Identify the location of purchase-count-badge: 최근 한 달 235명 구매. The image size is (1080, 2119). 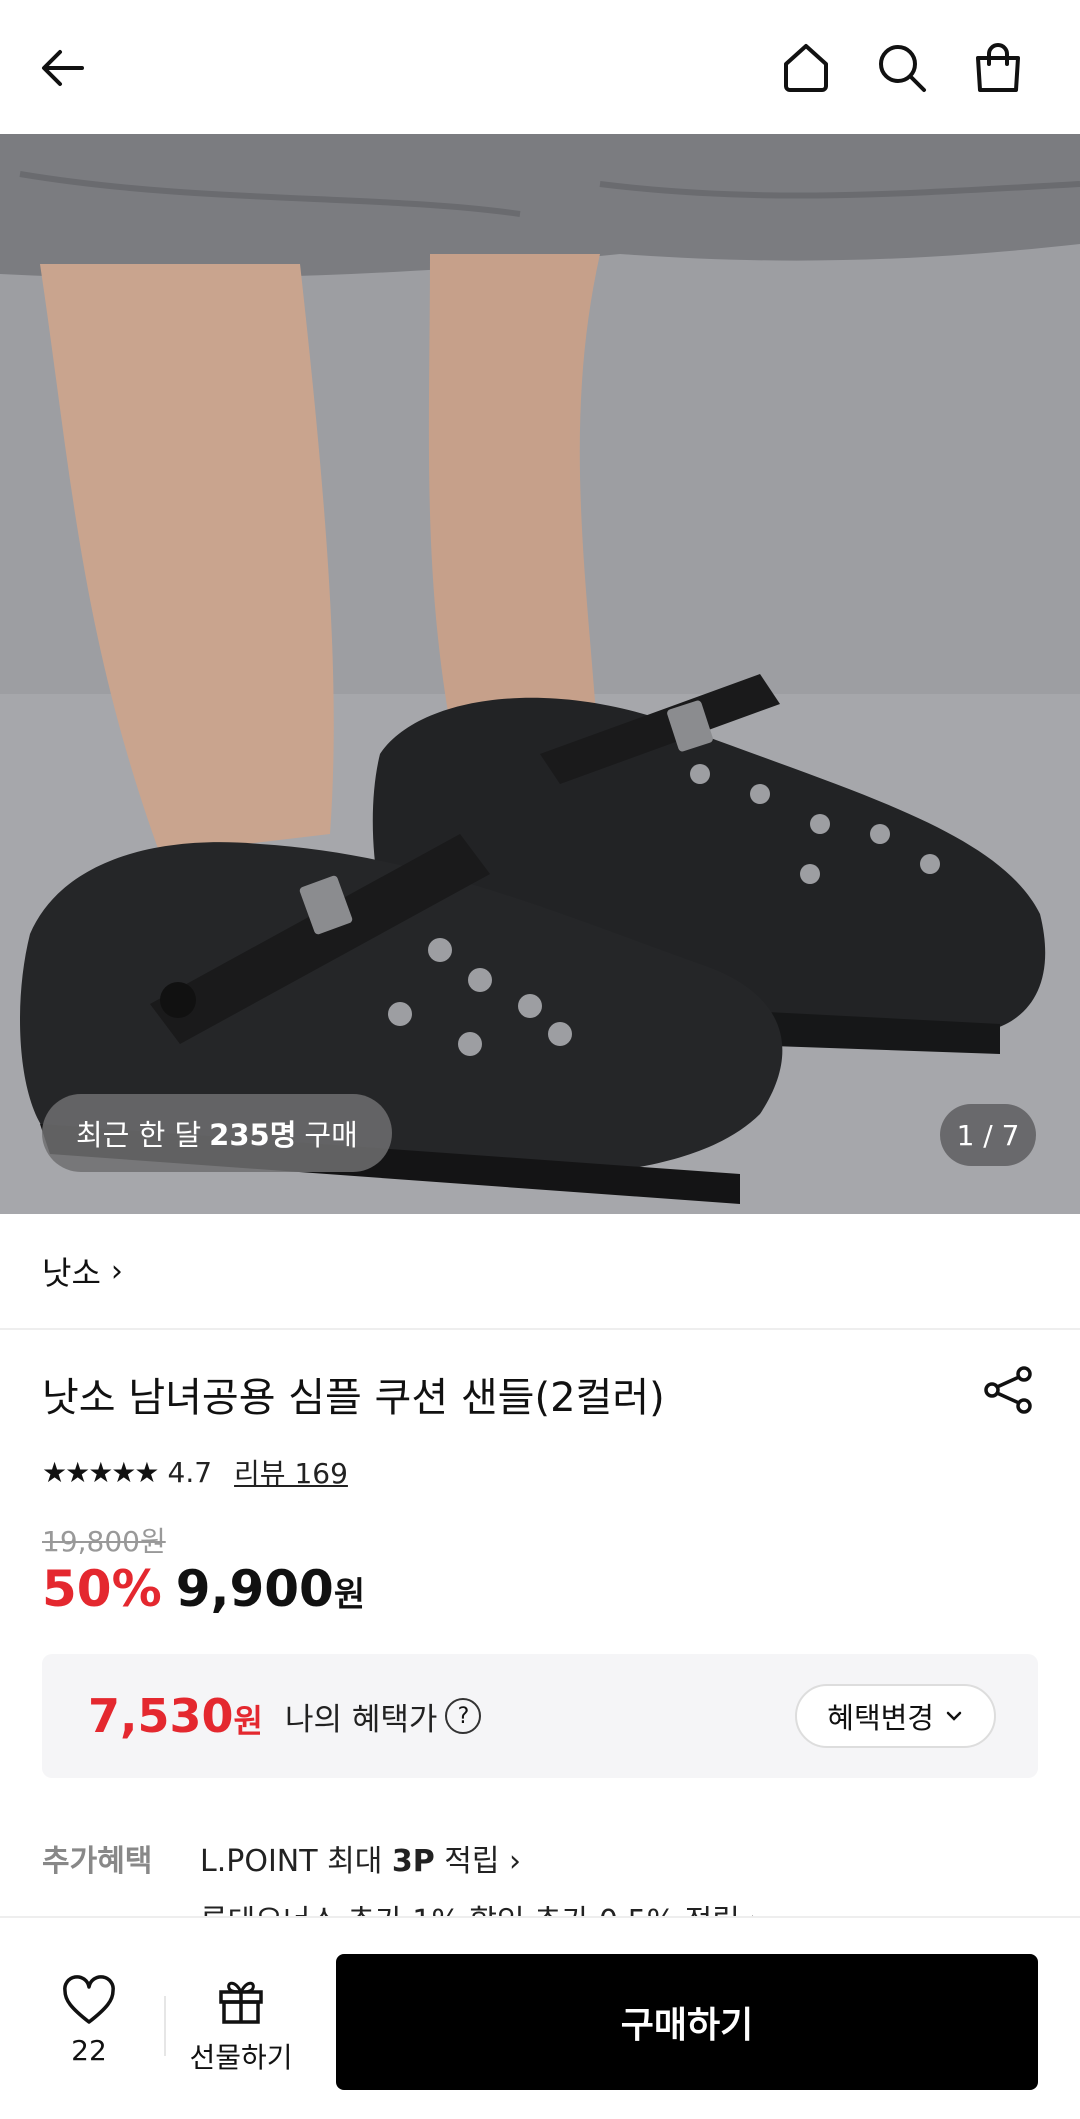
(217, 1133).